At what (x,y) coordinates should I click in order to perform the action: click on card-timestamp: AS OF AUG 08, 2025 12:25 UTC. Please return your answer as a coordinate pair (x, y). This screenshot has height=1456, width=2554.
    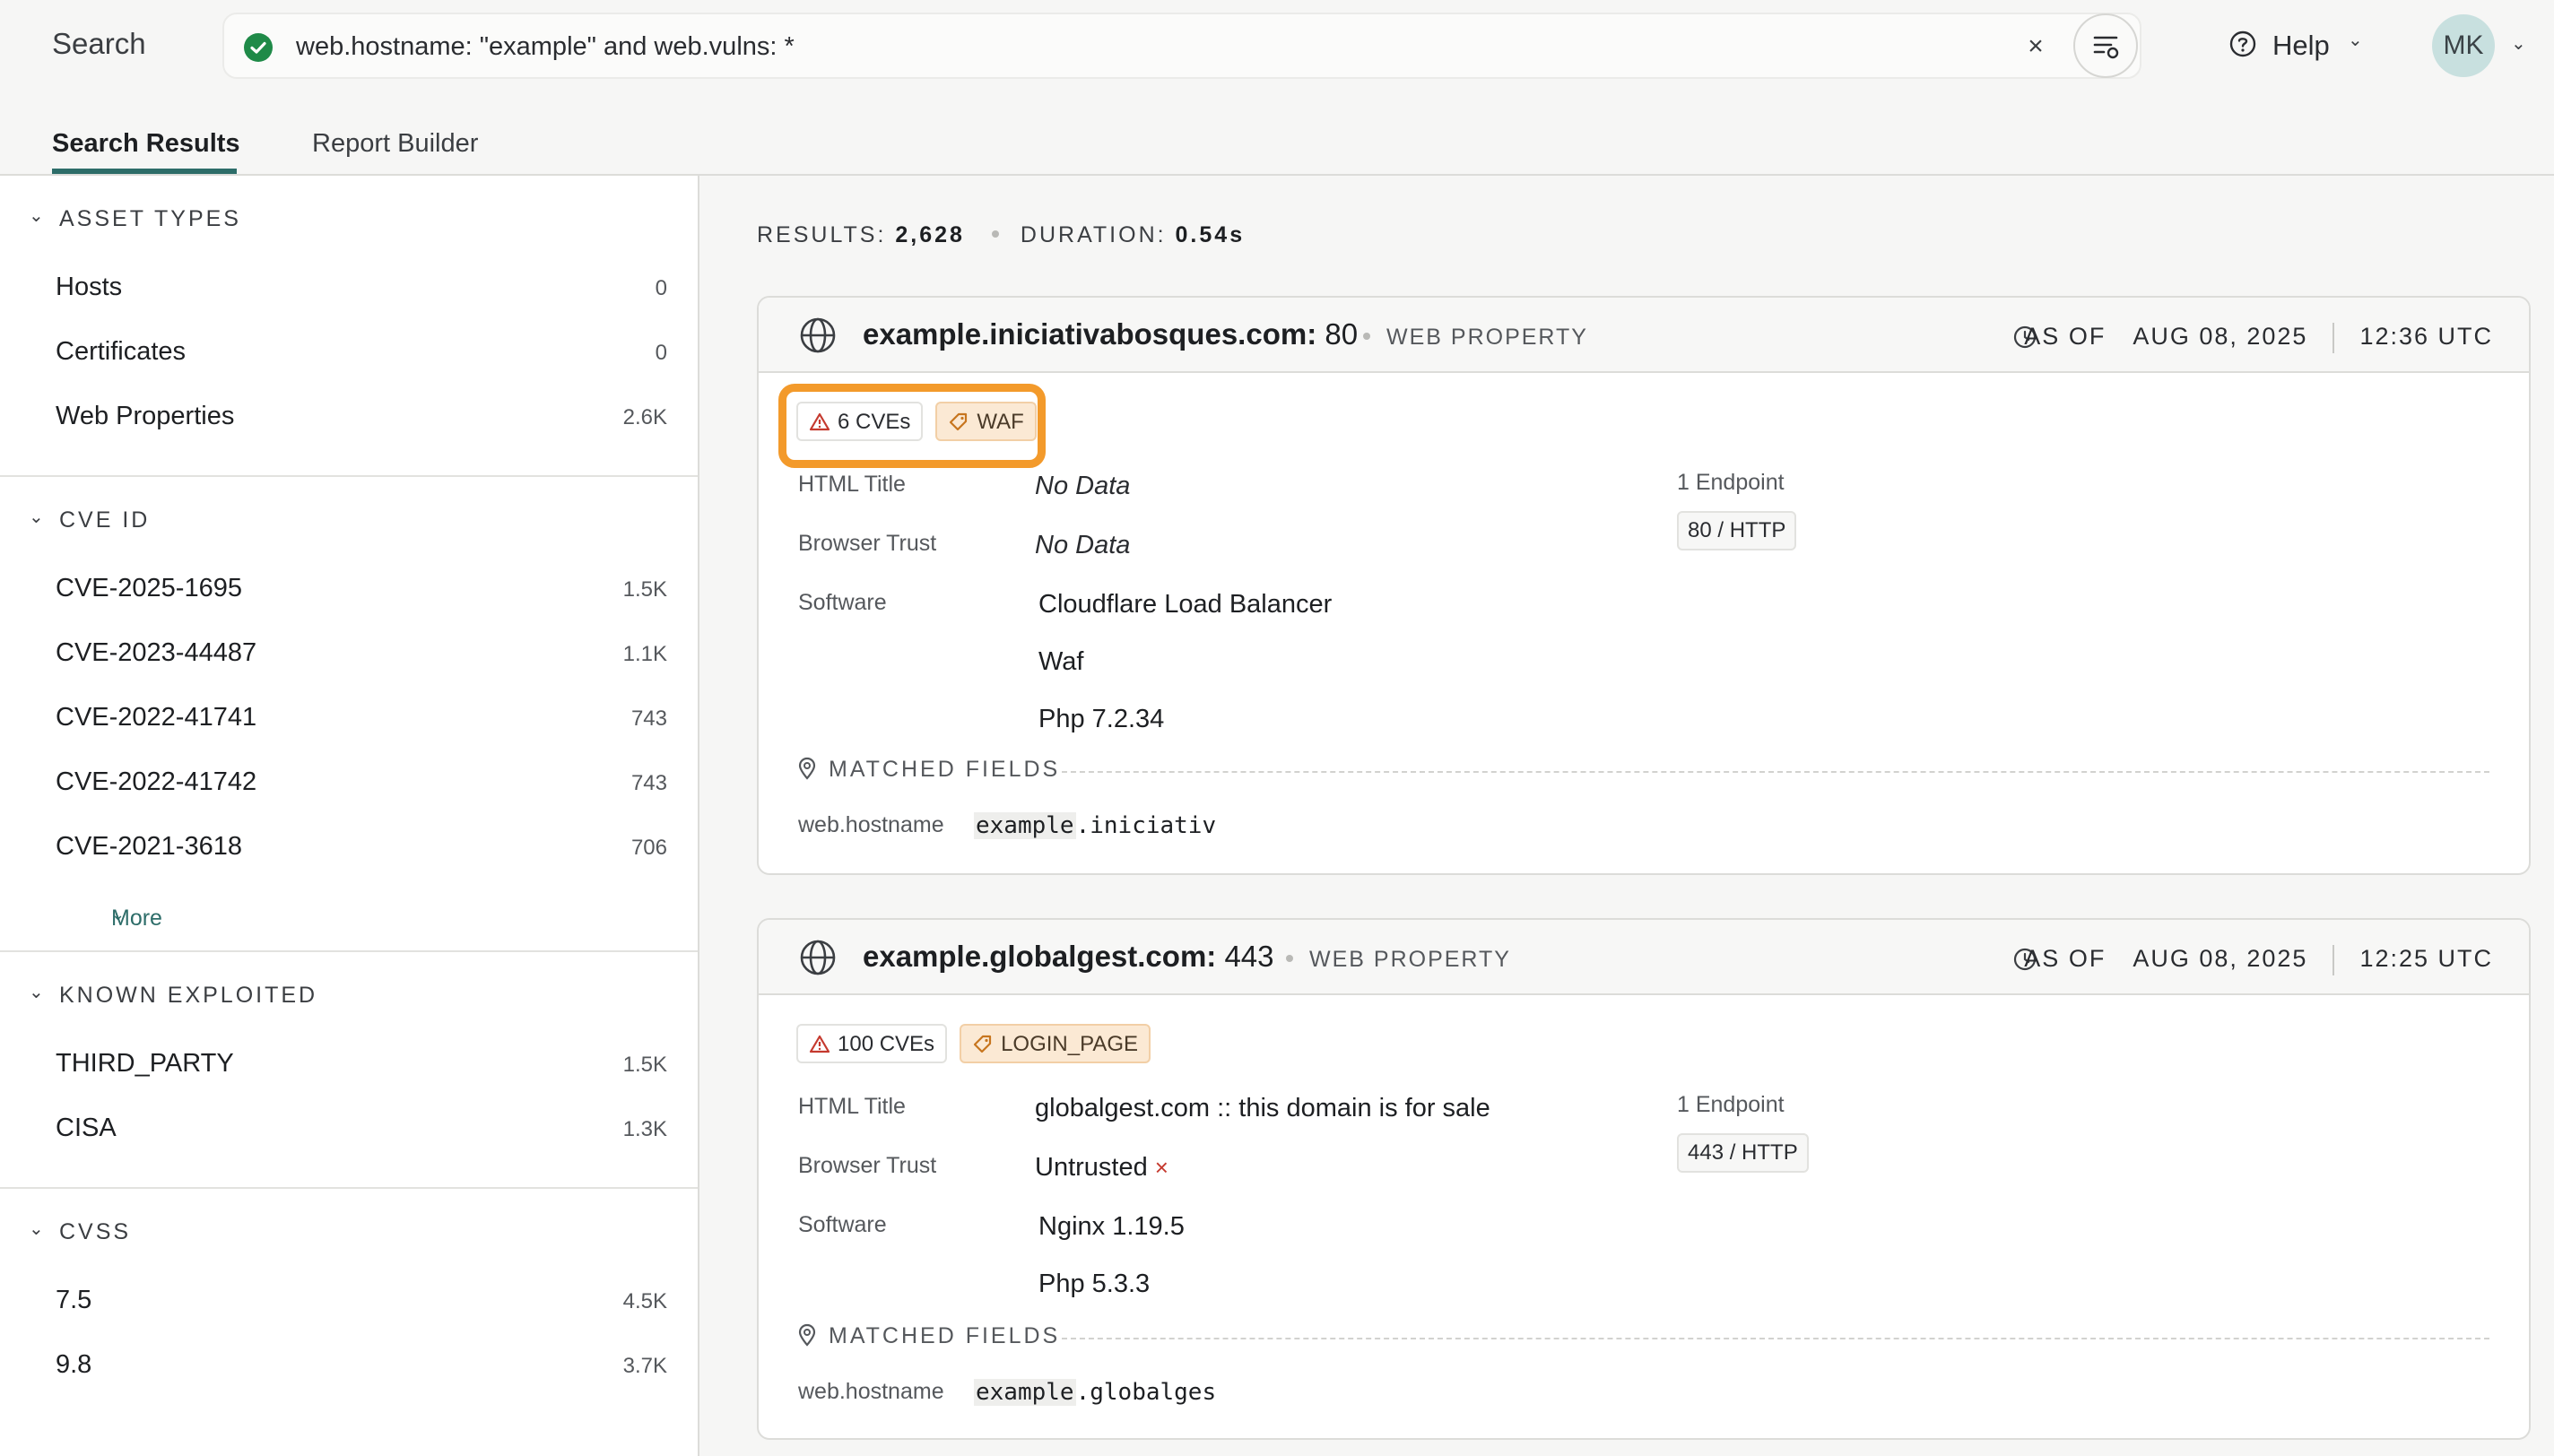
    Looking at the image, I should click on (2258, 960).